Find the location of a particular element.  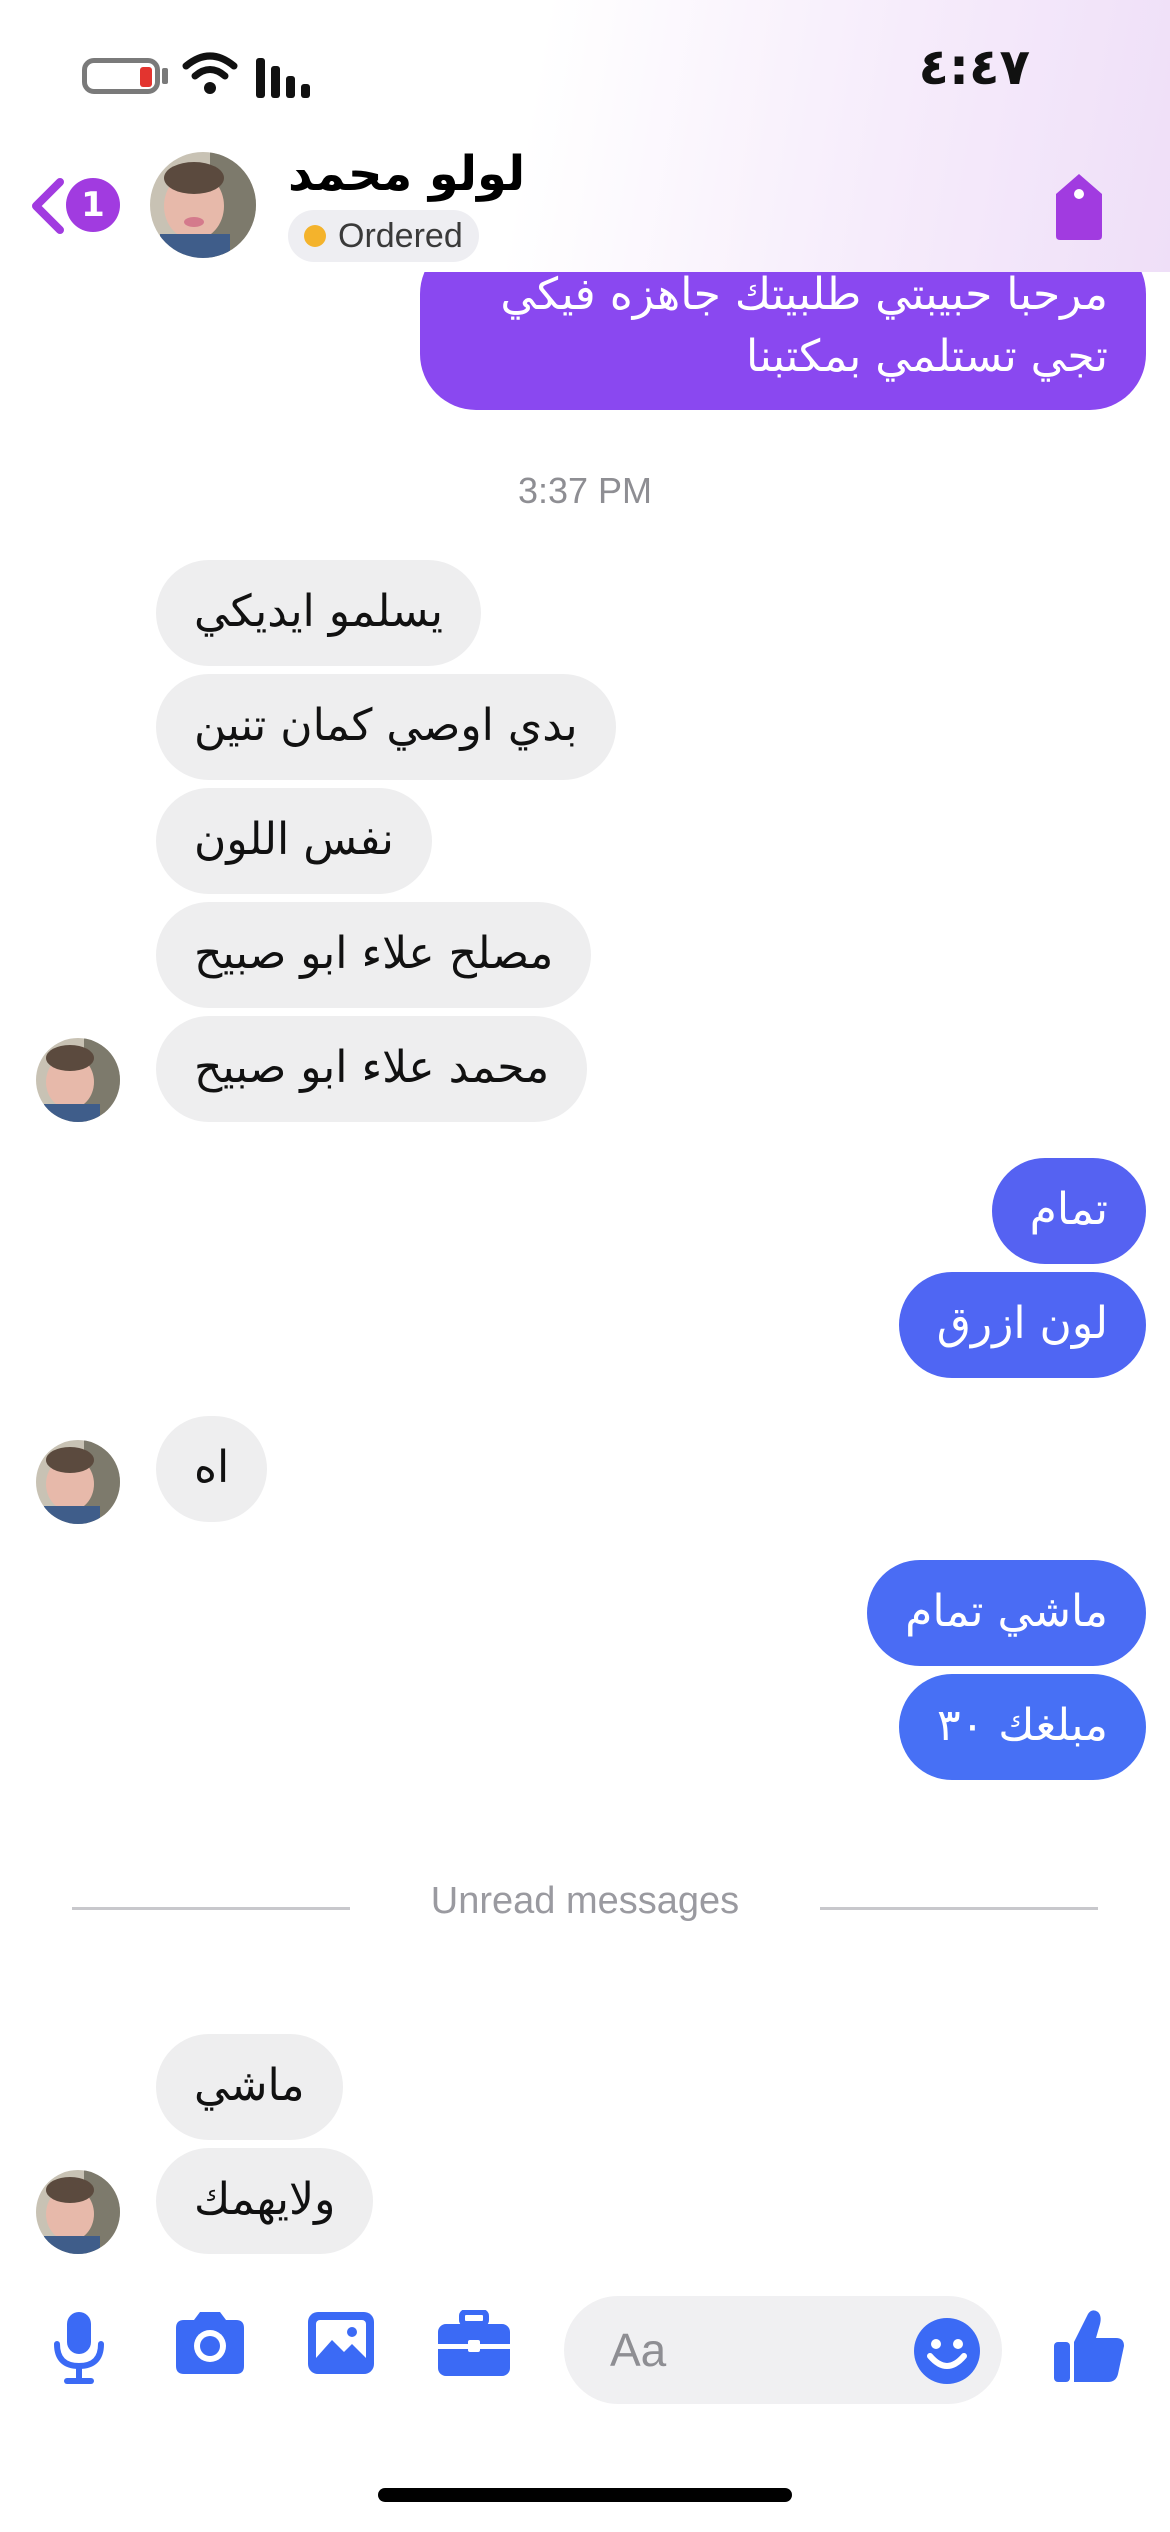

status-time: ٤:٤٧ is located at coordinates (974, 67).